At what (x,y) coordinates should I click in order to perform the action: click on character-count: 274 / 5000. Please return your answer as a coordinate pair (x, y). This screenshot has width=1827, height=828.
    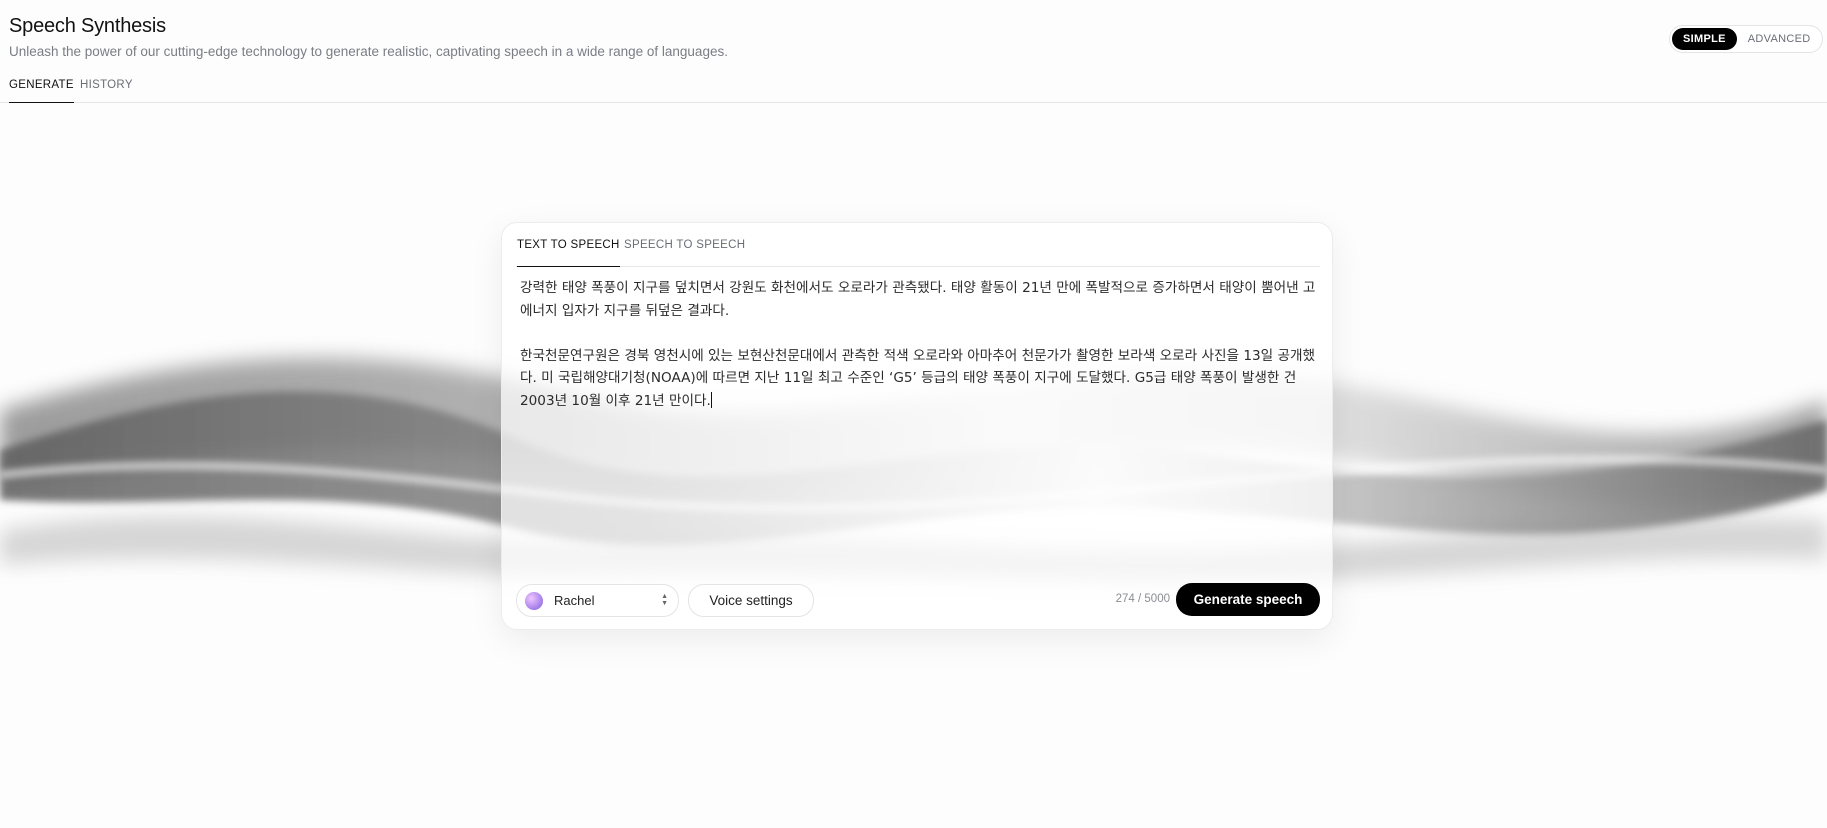
    Looking at the image, I should click on (1142, 599).